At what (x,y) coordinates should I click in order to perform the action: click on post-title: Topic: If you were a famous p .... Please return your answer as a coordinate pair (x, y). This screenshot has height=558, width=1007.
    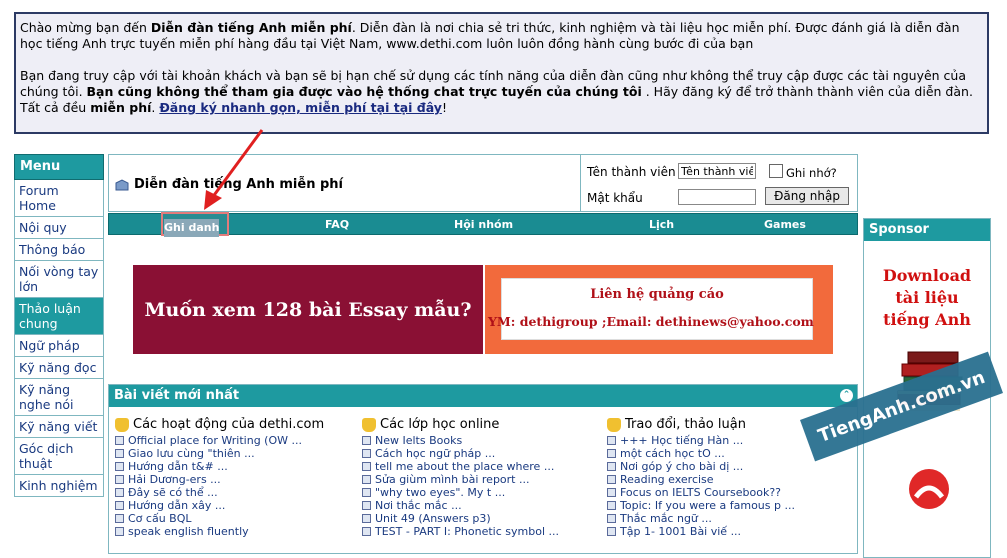
    Looking at the image, I should click on (707, 505).